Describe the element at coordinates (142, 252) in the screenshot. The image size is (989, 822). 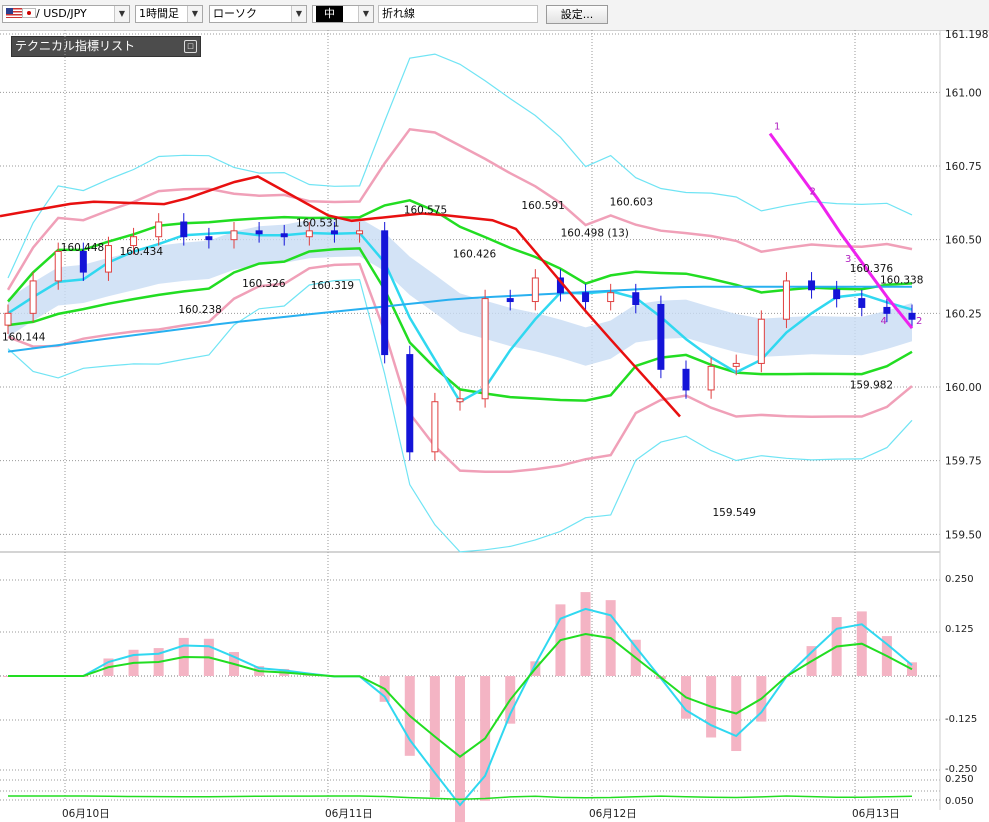
I see `price-label: 160.434` at that location.